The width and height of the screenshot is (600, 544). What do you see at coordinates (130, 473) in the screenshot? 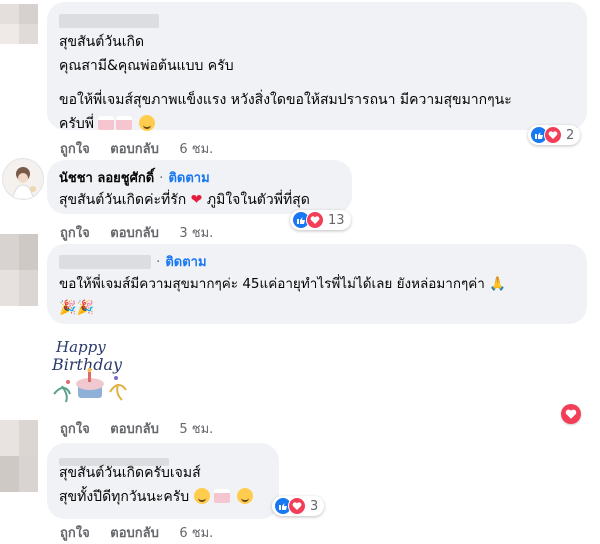
I see `comment-text-line: สุขสันต์วันเกิดครับเจมส์` at bounding box center [130, 473].